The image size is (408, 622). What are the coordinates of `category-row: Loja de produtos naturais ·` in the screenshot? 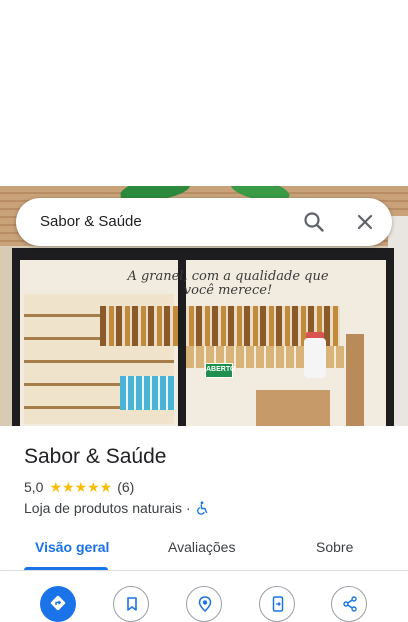 It's located at (116, 508).